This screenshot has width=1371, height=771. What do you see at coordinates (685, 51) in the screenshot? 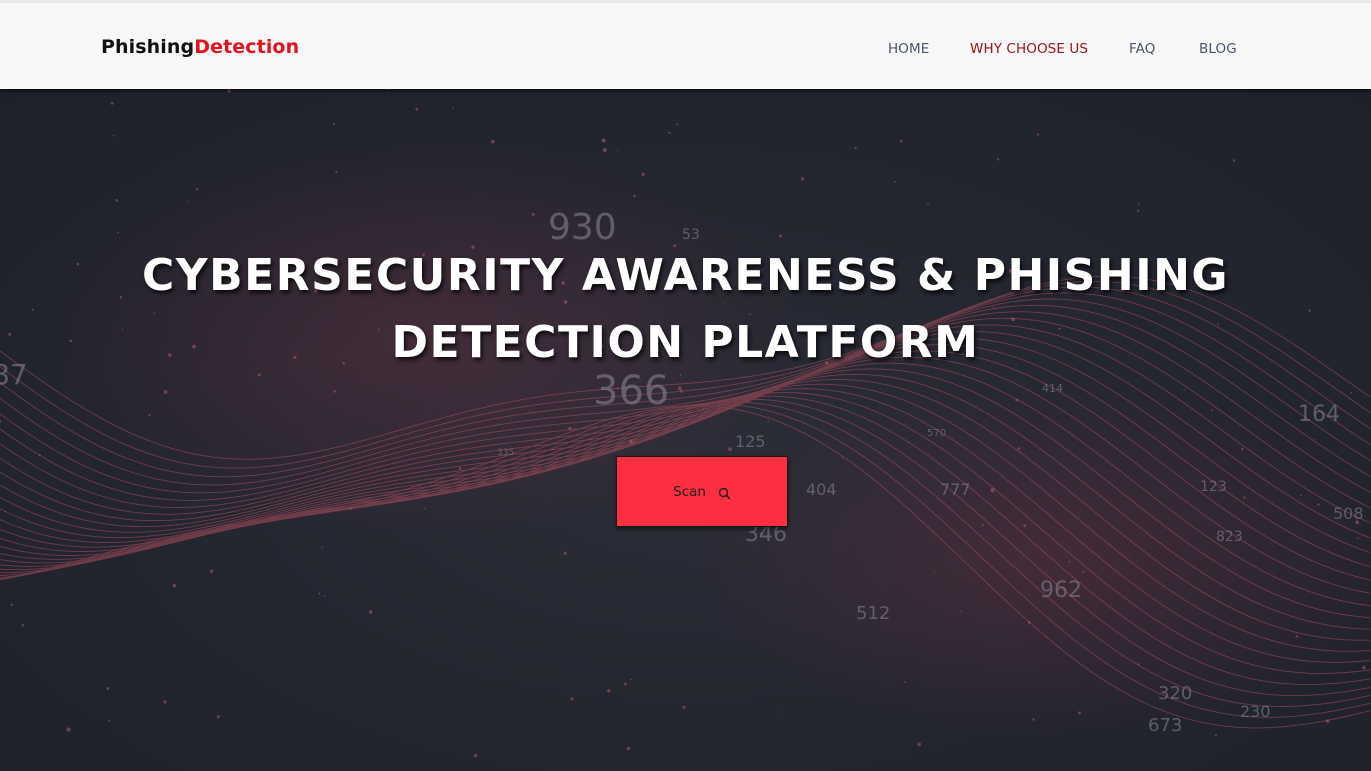
I see `main-nav: HOME WHY CHOOSE US FAQ BLOG` at bounding box center [685, 51].